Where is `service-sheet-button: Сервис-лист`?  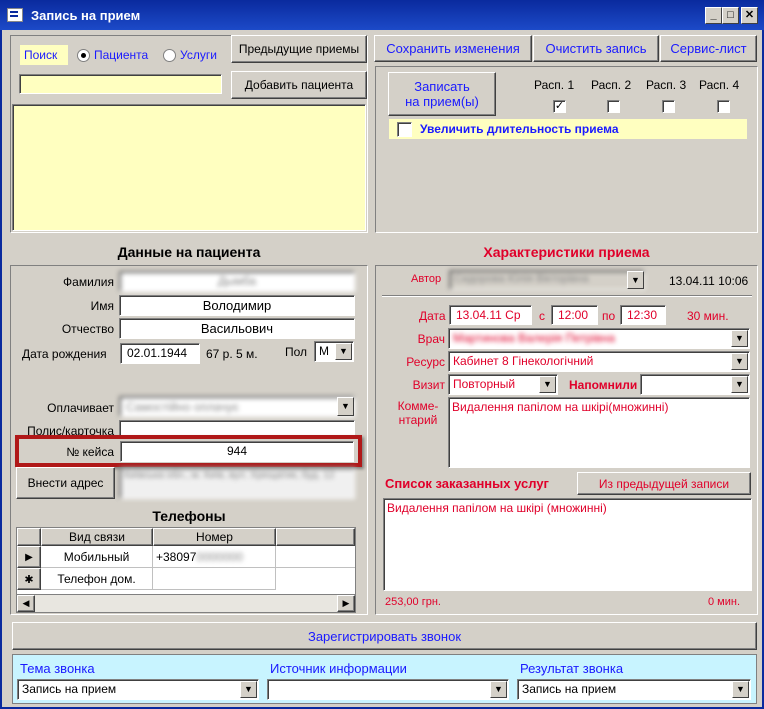
service-sheet-button: Сервис-лист is located at coordinates (708, 48).